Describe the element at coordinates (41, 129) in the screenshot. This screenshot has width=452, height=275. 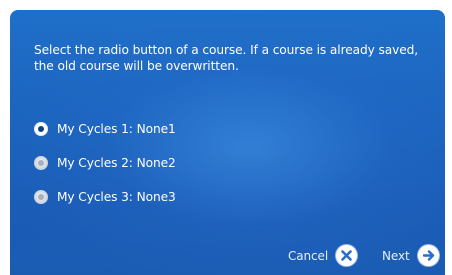
I see `radio-button-selected` at that location.